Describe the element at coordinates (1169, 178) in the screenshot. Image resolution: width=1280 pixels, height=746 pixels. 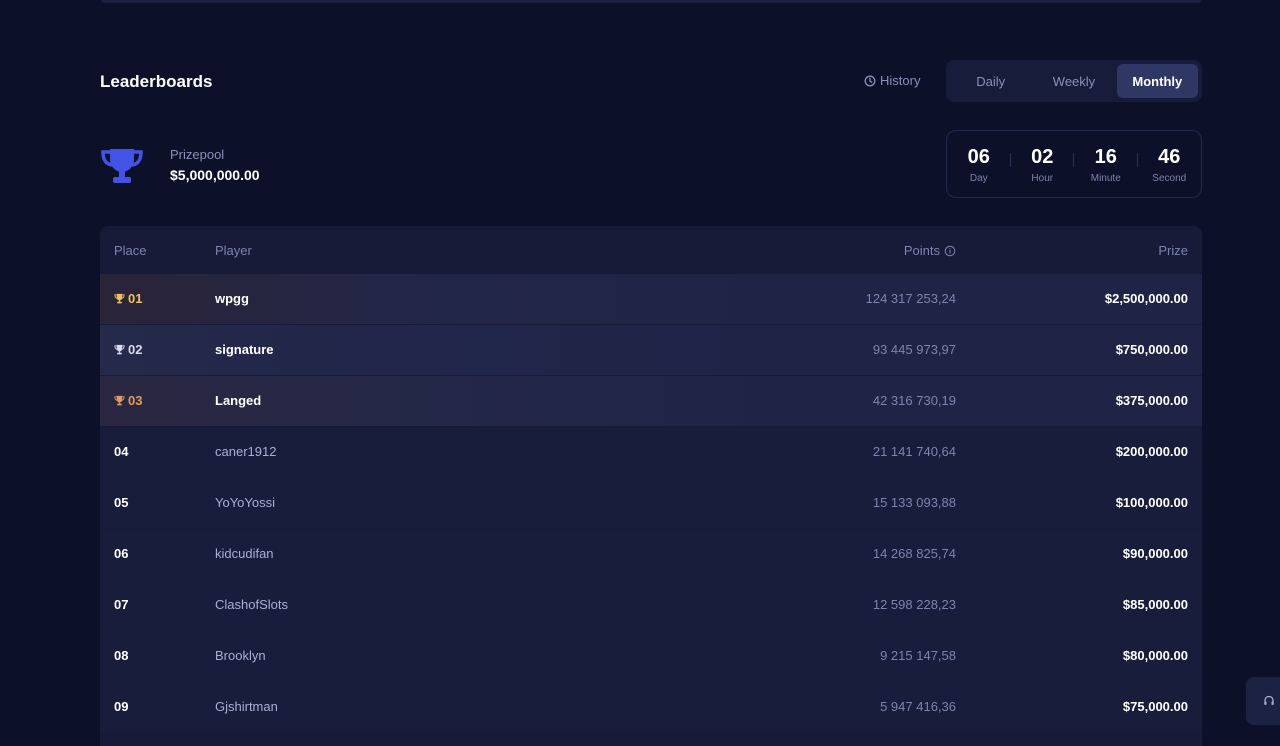
I see `countdown-unit: Second` at that location.